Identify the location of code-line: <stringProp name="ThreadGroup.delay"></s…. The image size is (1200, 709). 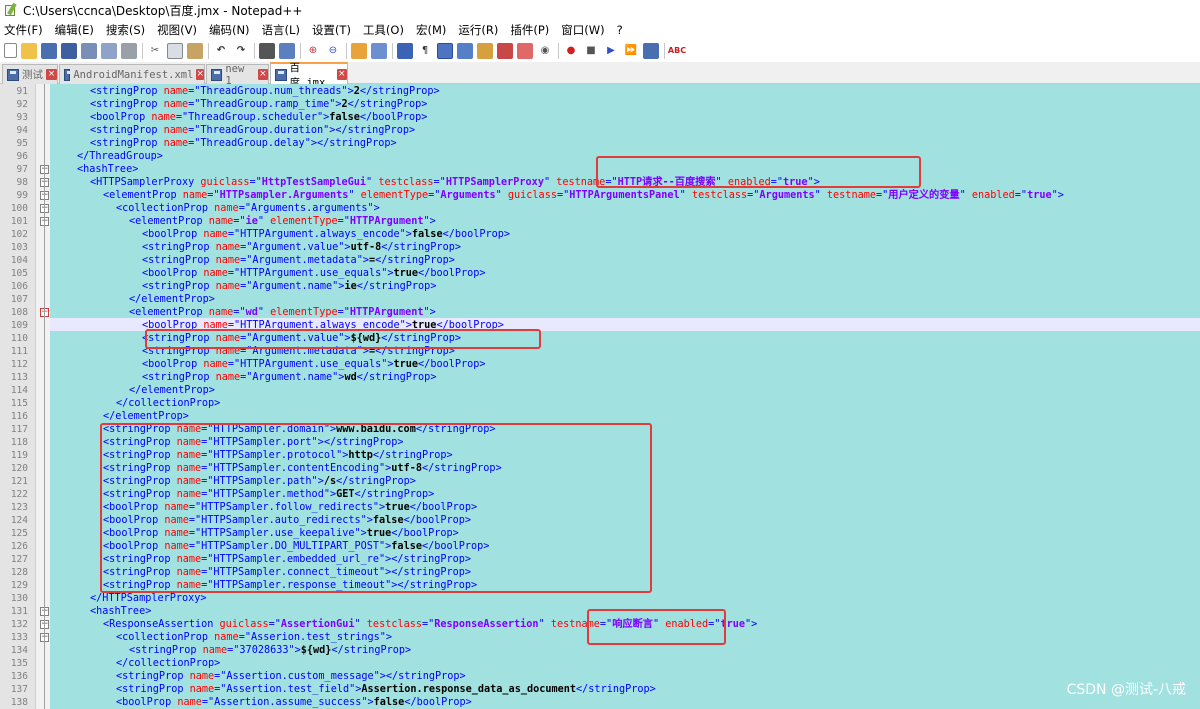
(243, 143).